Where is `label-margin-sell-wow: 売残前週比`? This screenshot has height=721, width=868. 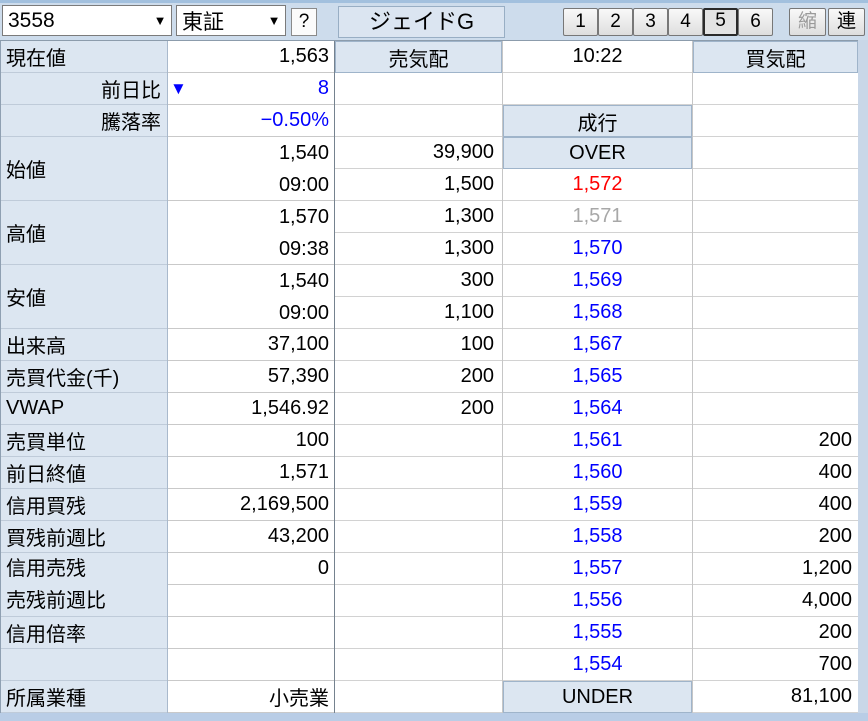
label-margin-sell-wow: 売残前週比 is located at coordinates (56, 600).